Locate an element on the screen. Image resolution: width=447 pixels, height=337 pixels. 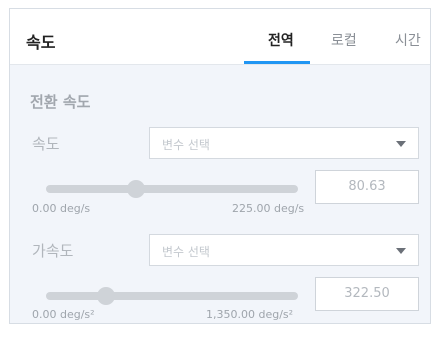
tab-local: 로컬 is located at coordinates (344, 40).